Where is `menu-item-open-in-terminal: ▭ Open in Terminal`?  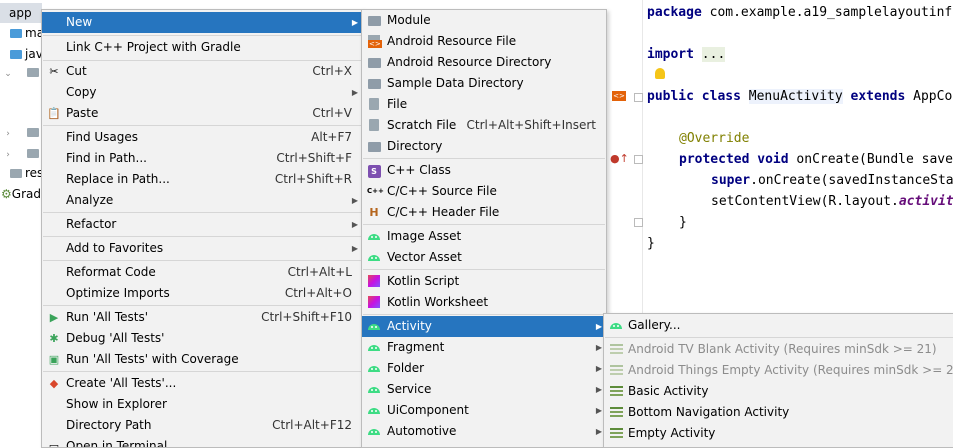 menu-item-open-in-terminal: ▭ Open in Terminal is located at coordinates (202, 442).